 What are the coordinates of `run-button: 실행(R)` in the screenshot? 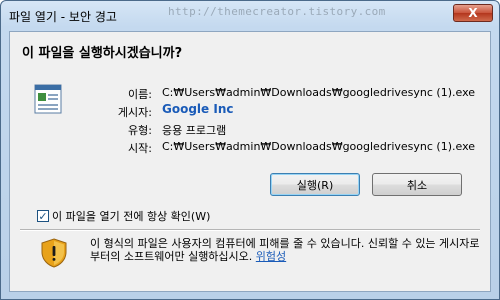 It's located at (315, 184).